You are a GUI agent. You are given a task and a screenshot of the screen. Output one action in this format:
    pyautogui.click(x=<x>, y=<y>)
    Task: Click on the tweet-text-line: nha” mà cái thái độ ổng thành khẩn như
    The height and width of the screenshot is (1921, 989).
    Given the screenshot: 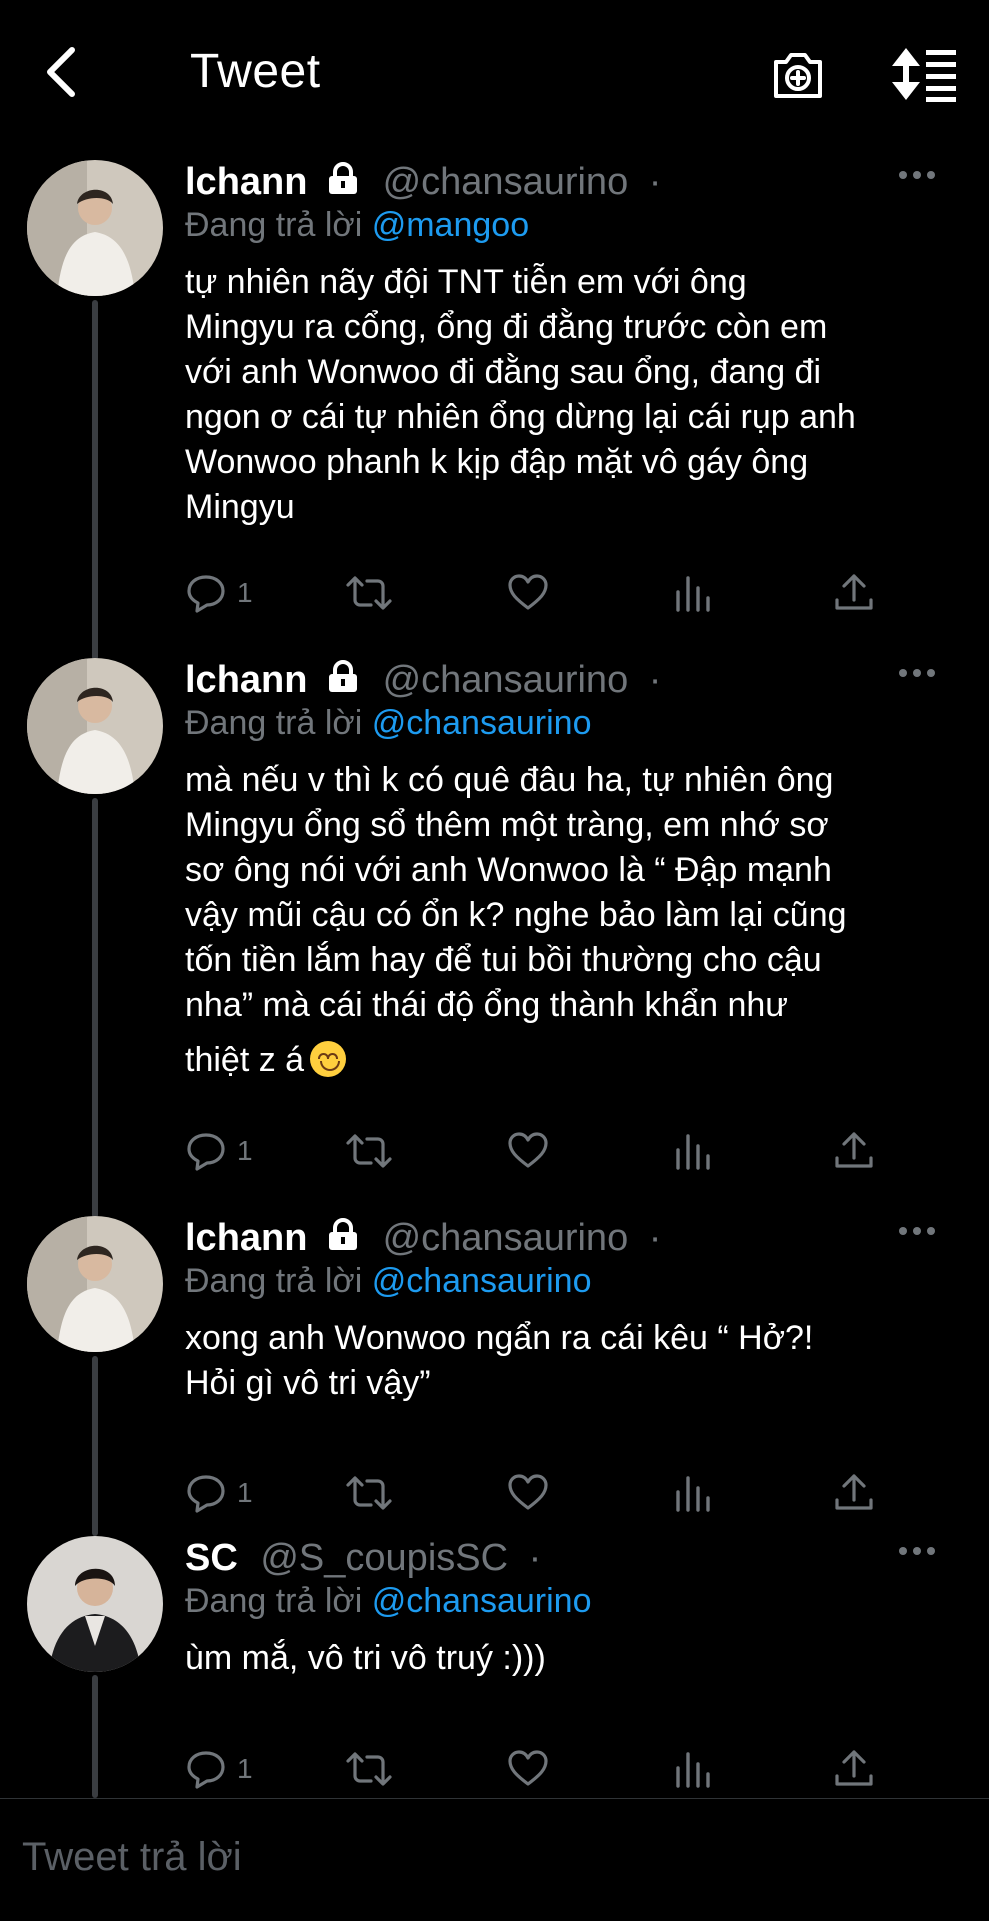 What is the action you would take?
    pyautogui.click(x=487, y=1005)
    